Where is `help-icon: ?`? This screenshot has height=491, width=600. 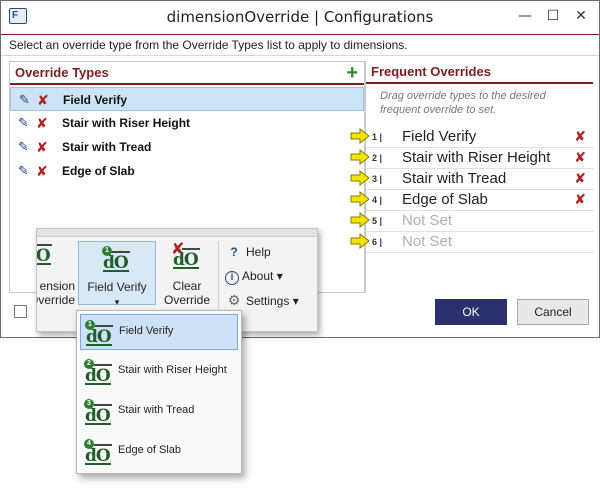
help-icon: ? is located at coordinates (234, 252).